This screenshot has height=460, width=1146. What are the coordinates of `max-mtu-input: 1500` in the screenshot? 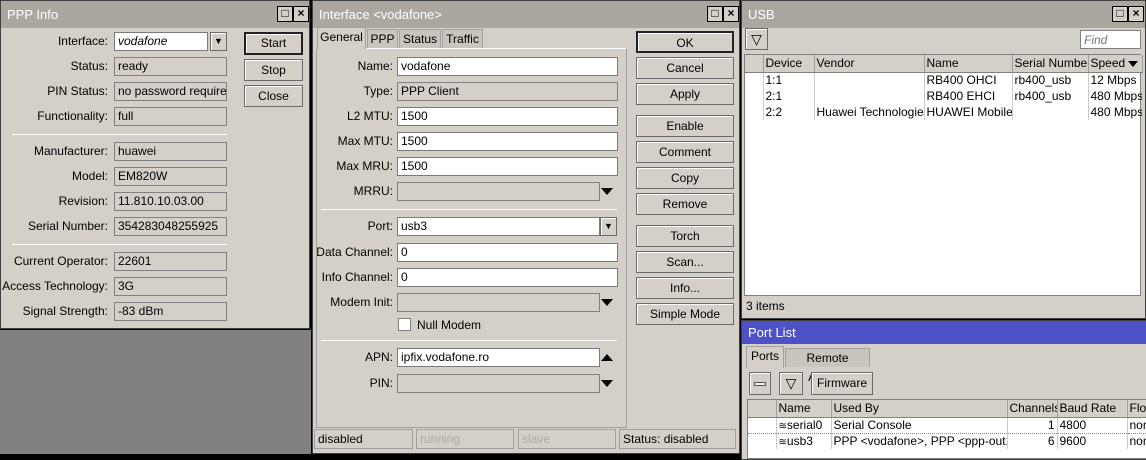 It's located at (507, 141).